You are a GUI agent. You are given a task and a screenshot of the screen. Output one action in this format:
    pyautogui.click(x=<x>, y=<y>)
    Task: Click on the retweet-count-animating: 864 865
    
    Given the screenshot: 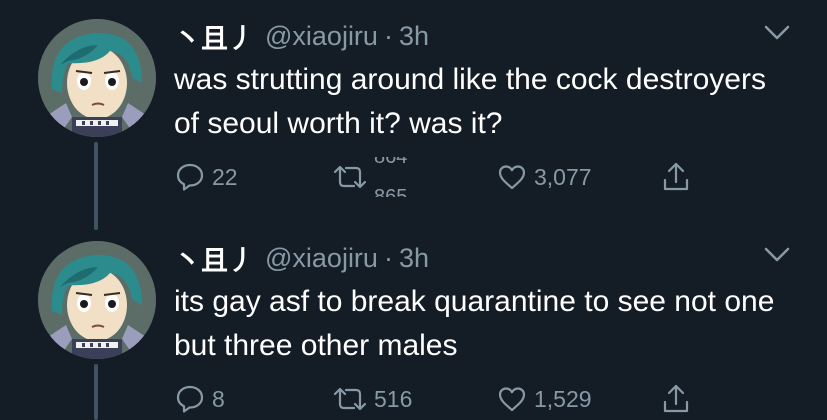 What is the action you would take?
    pyautogui.click(x=390, y=177)
    